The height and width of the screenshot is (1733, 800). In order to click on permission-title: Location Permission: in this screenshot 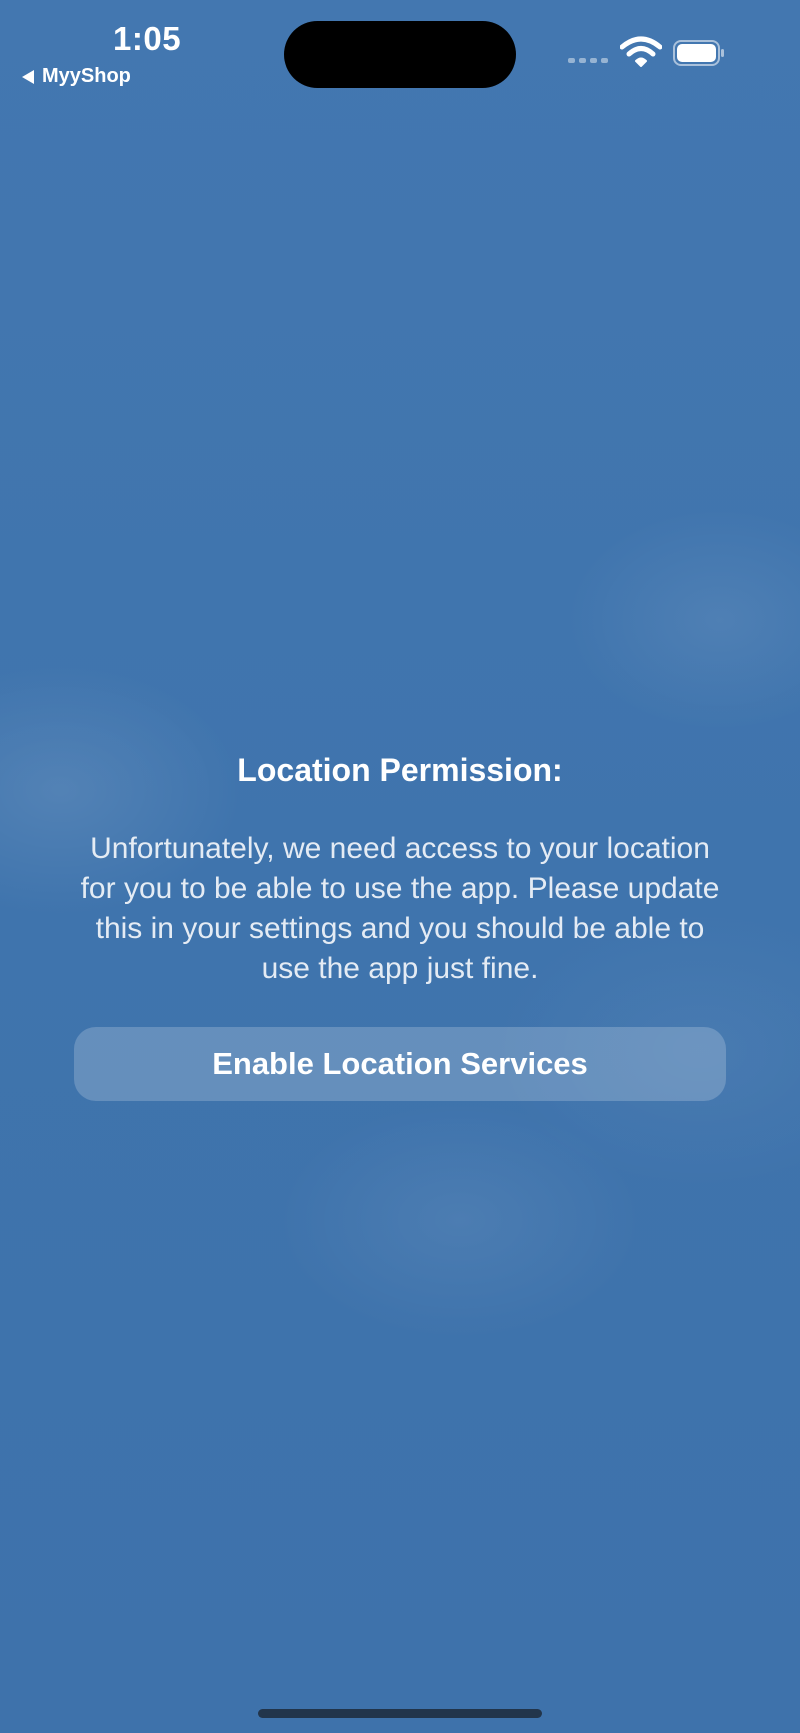, I will do `click(400, 770)`.